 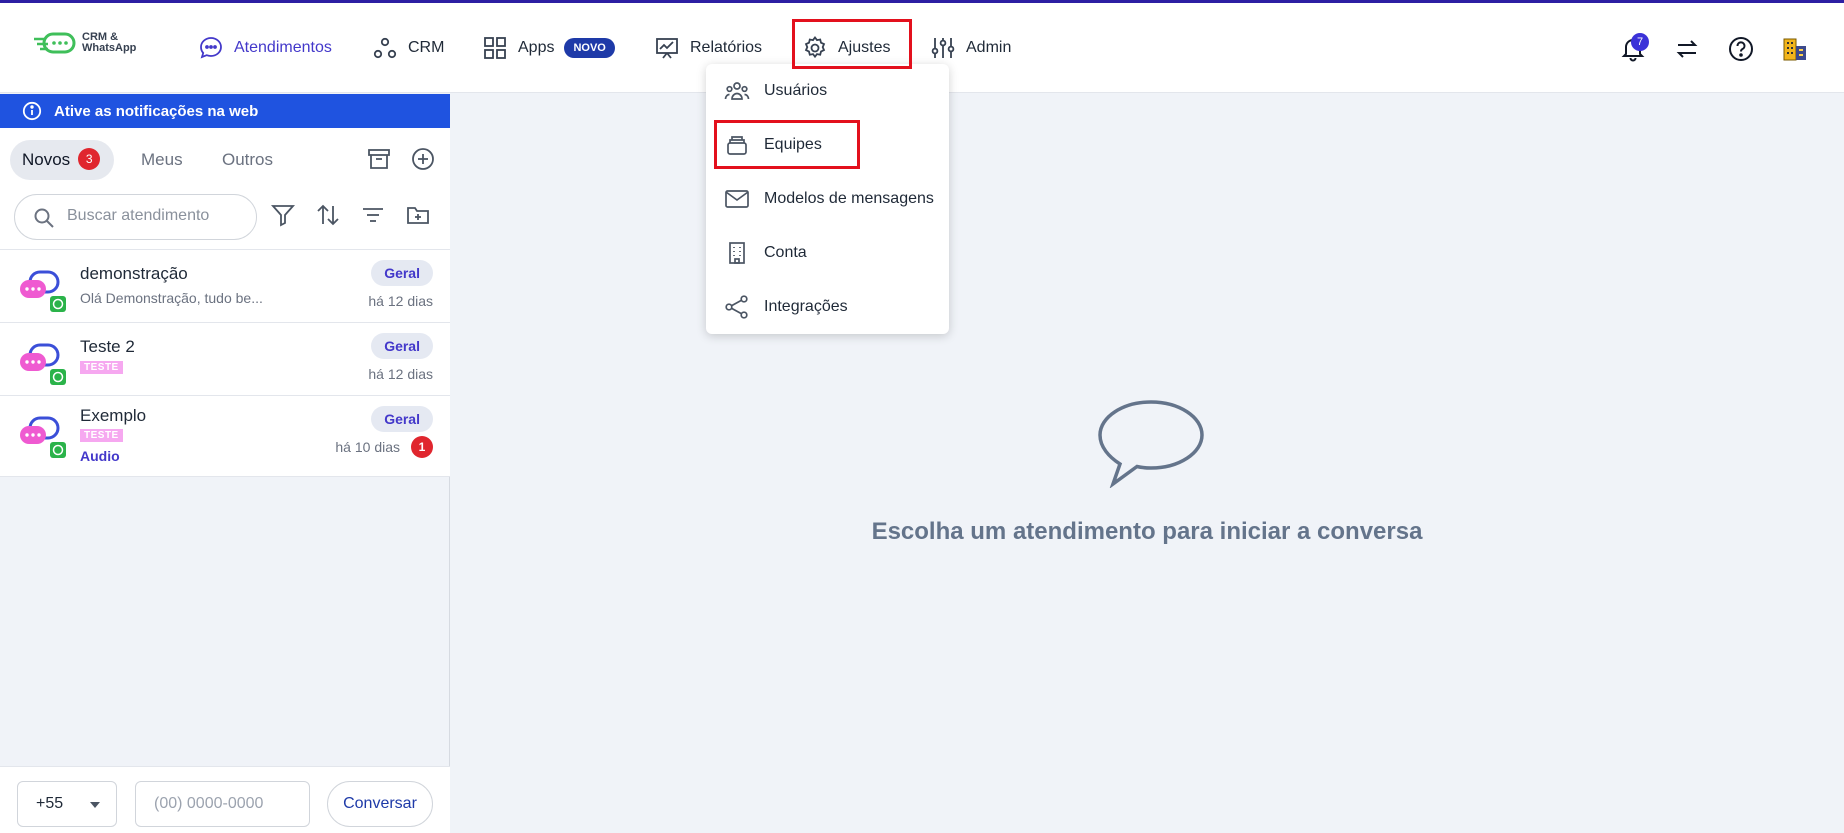 I want to click on start-conversation-button: Conversar, so click(x=380, y=804).